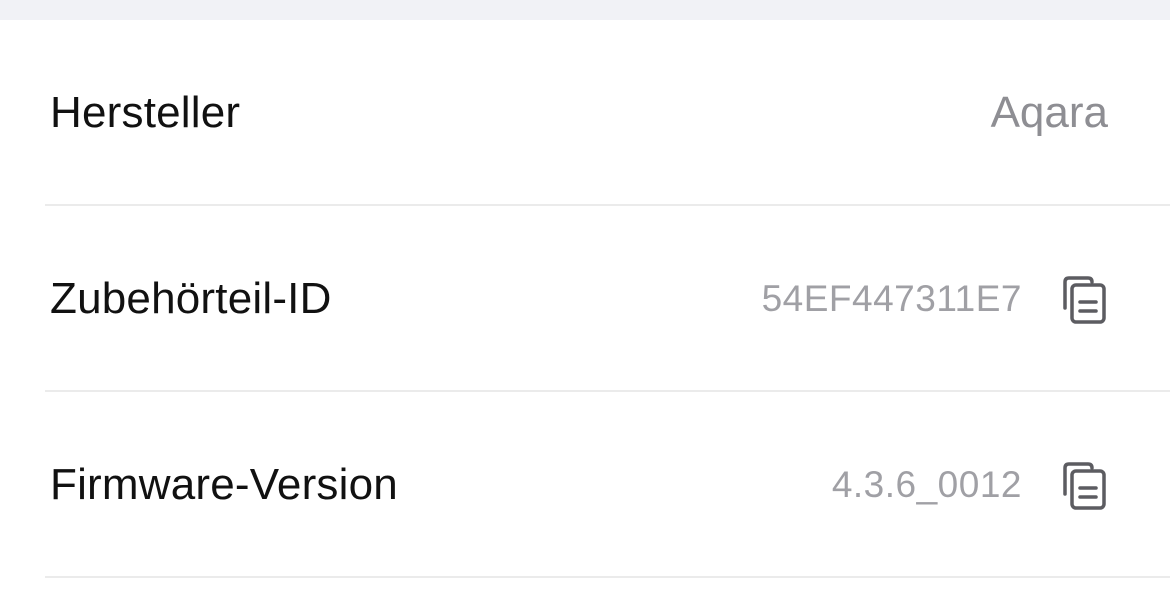 The width and height of the screenshot is (1170, 614). Describe the element at coordinates (145, 112) in the screenshot. I see `manufacturer-label: Hersteller` at that location.